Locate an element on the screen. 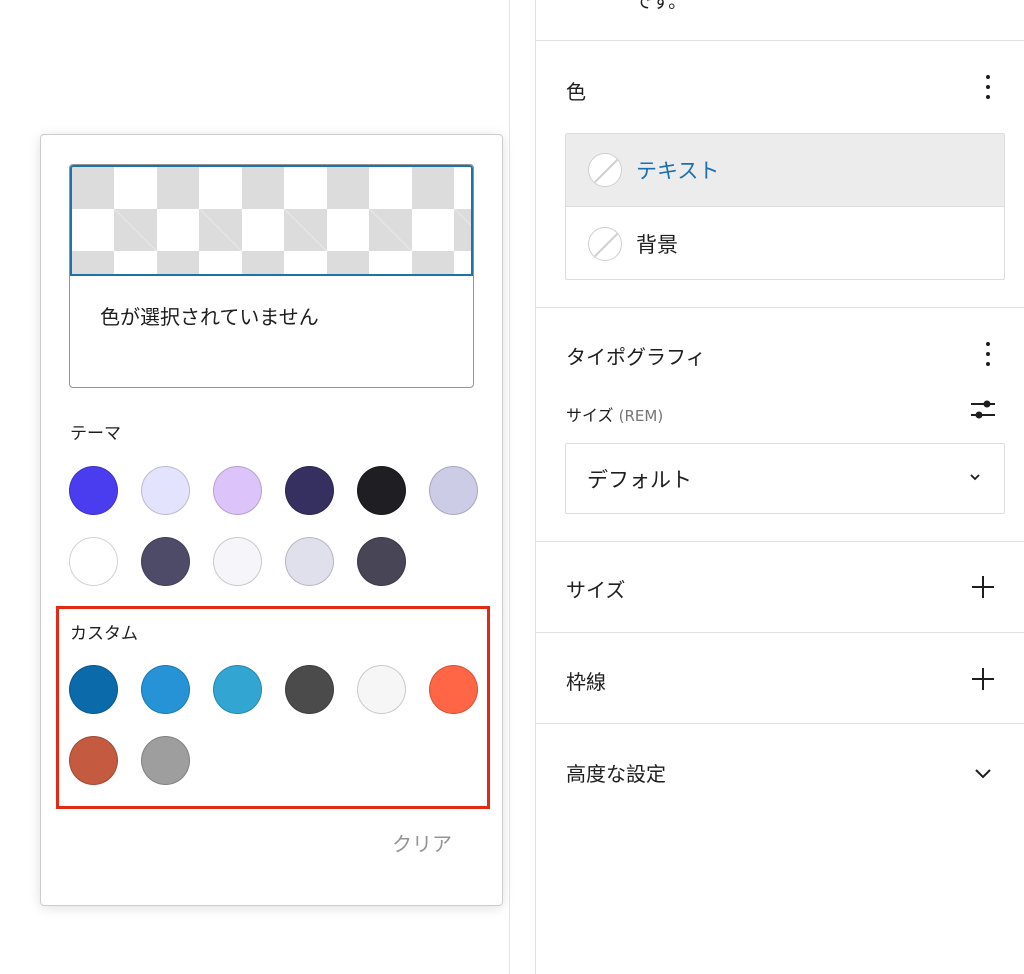 This screenshot has width=1024, height=974. background-color-item: 背景 is located at coordinates (785, 243).